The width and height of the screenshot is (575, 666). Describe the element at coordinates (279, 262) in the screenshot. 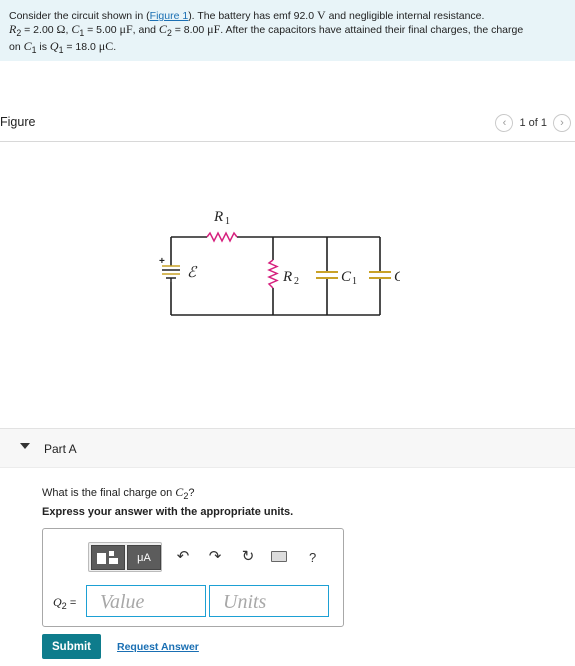

I see `circuit-diagram: R 1 + ℰ R 2 C 1 C 2` at that location.